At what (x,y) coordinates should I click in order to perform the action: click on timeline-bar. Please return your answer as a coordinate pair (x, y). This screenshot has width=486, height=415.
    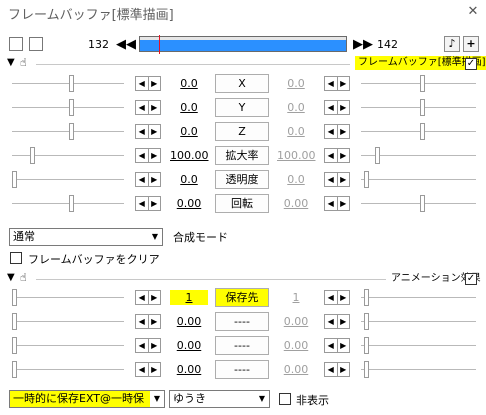
    Looking at the image, I should click on (243, 44).